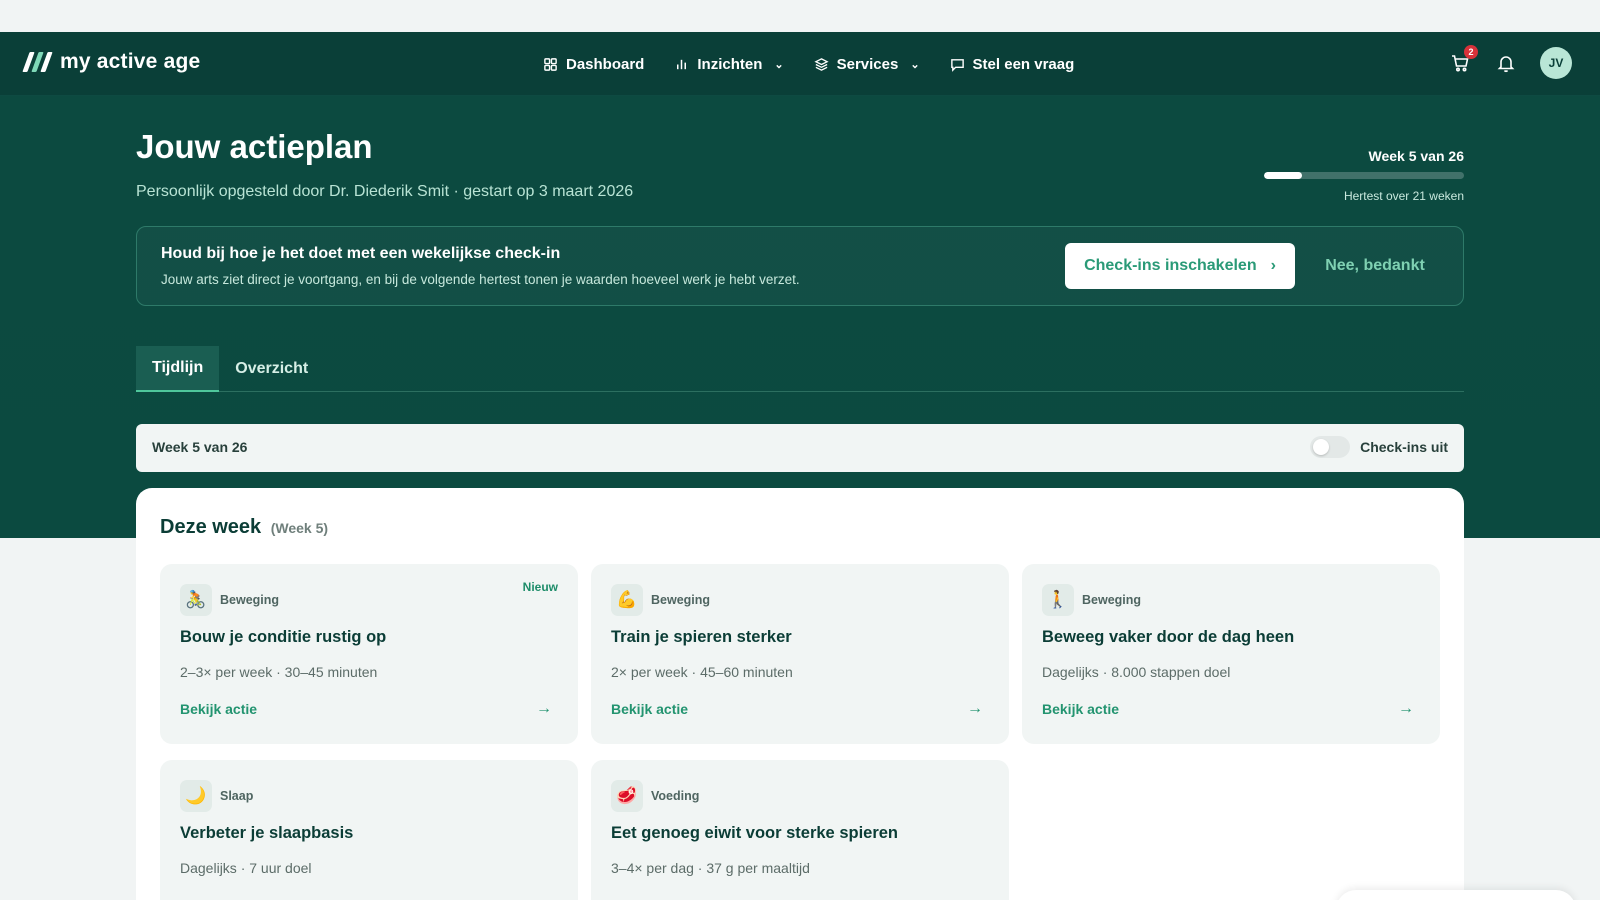 The image size is (1600, 900). Describe the element at coordinates (237, 796) in the screenshot. I see `card-category: Slaap` at that location.